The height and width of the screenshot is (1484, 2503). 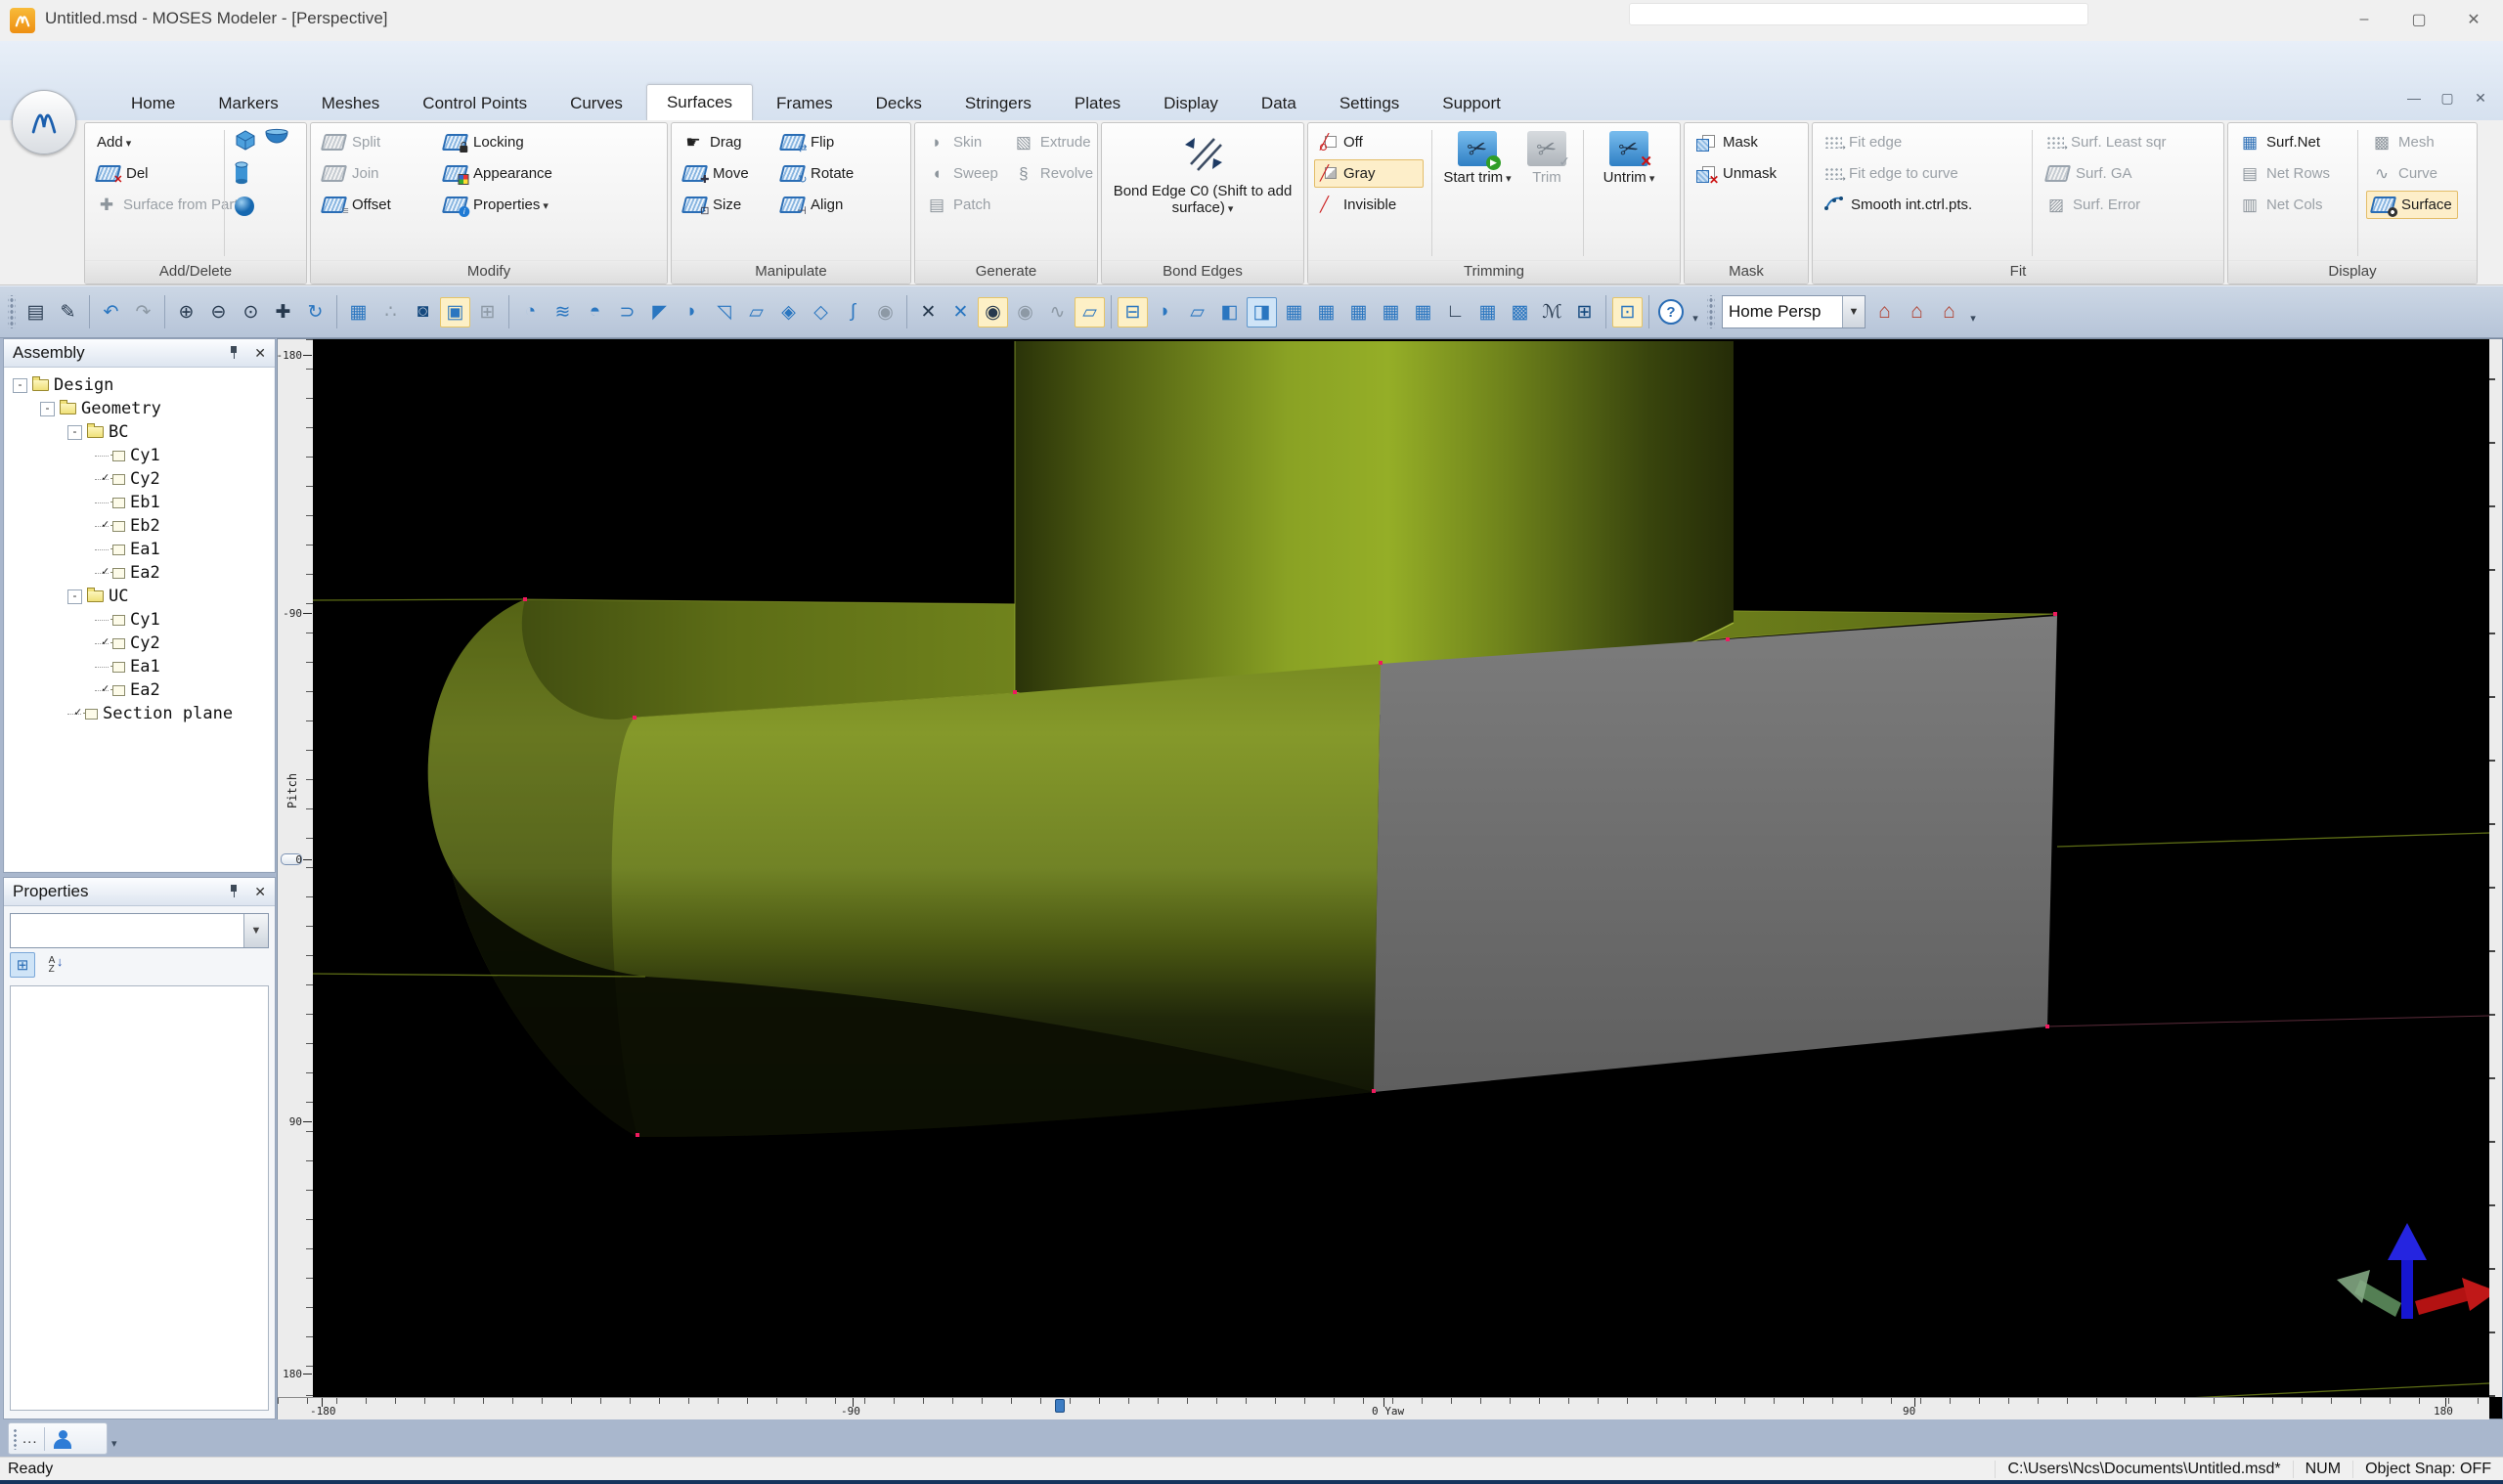 What do you see at coordinates (962, 142) in the screenshot?
I see `skin-button: ◗ Skin` at bounding box center [962, 142].